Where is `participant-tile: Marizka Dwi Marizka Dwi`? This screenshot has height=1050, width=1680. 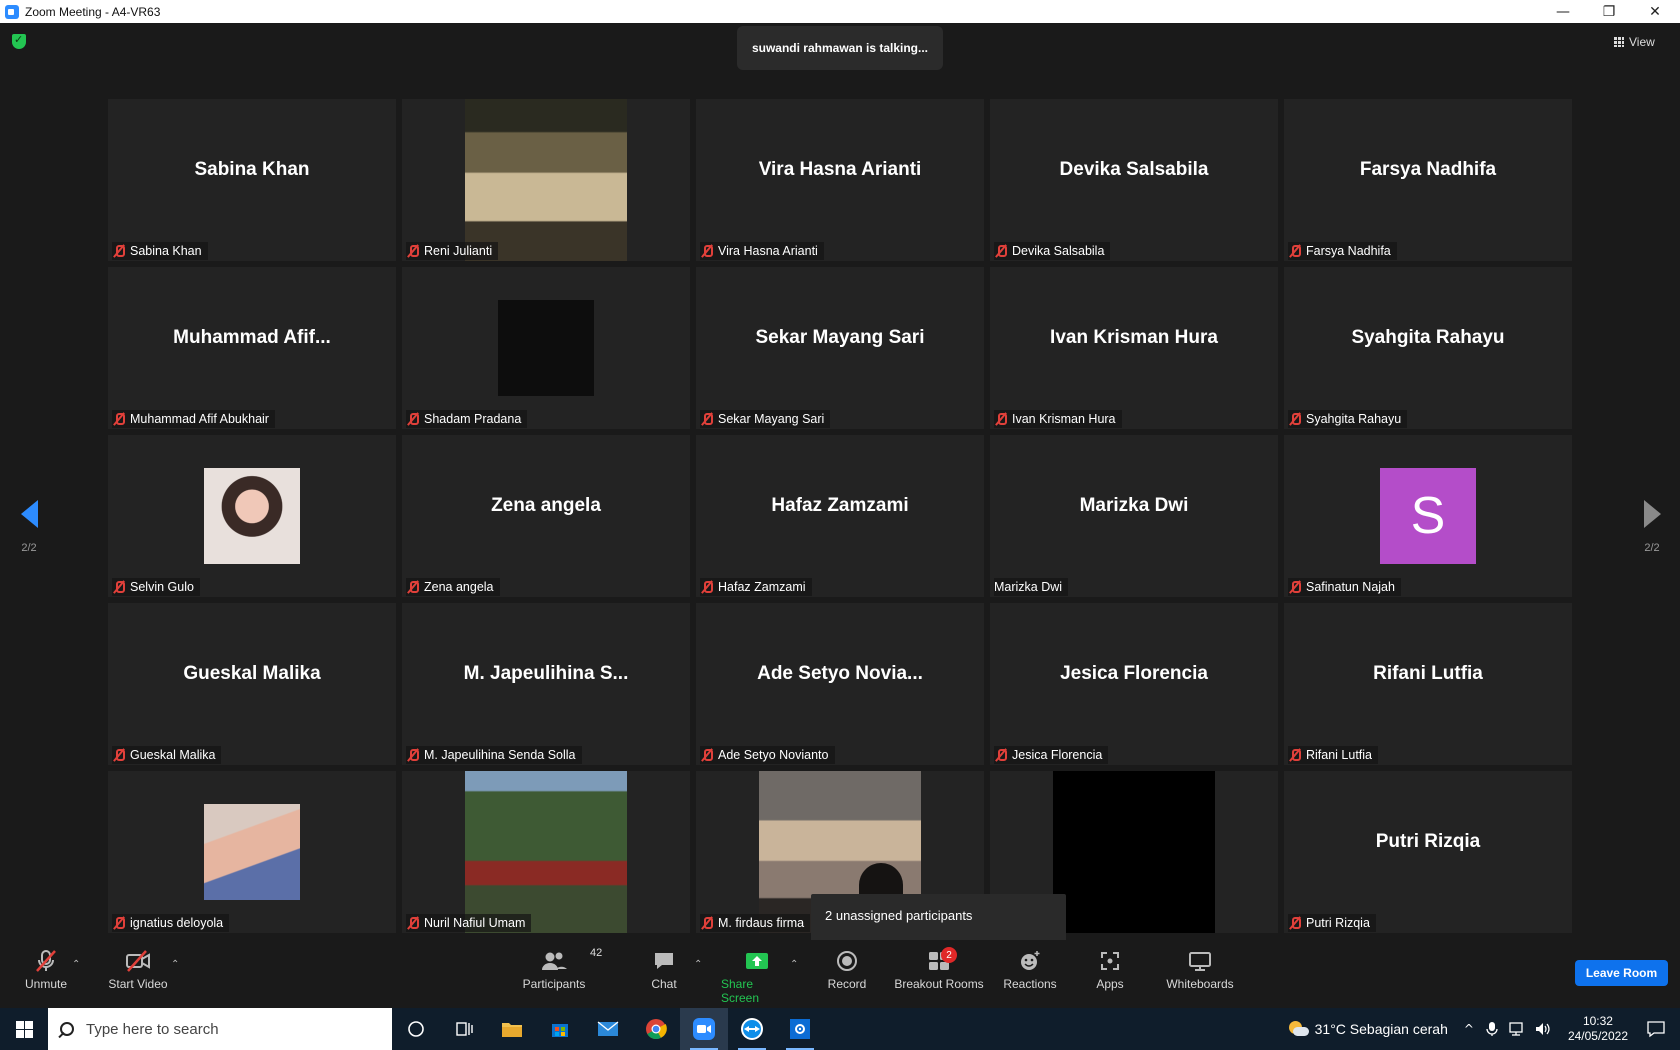
participant-tile: Marizka Dwi Marizka Dwi is located at coordinates (1134, 516).